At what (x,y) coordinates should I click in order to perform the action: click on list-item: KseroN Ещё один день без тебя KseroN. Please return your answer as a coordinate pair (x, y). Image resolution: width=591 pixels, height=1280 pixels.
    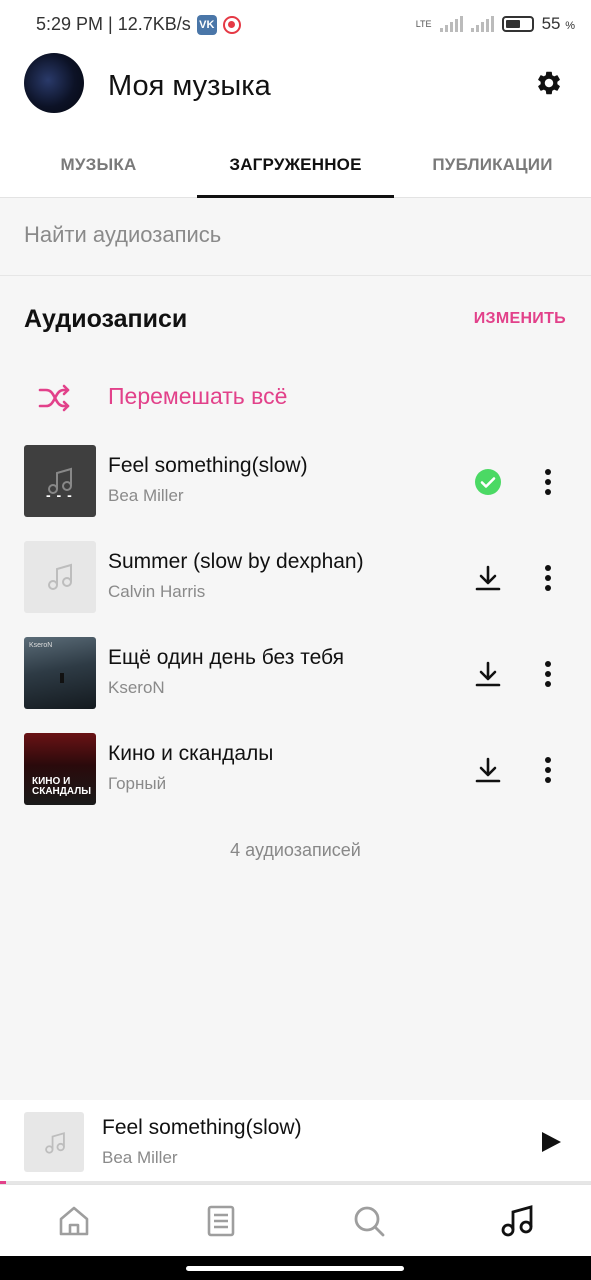
    Looking at the image, I should click on (295, 673).